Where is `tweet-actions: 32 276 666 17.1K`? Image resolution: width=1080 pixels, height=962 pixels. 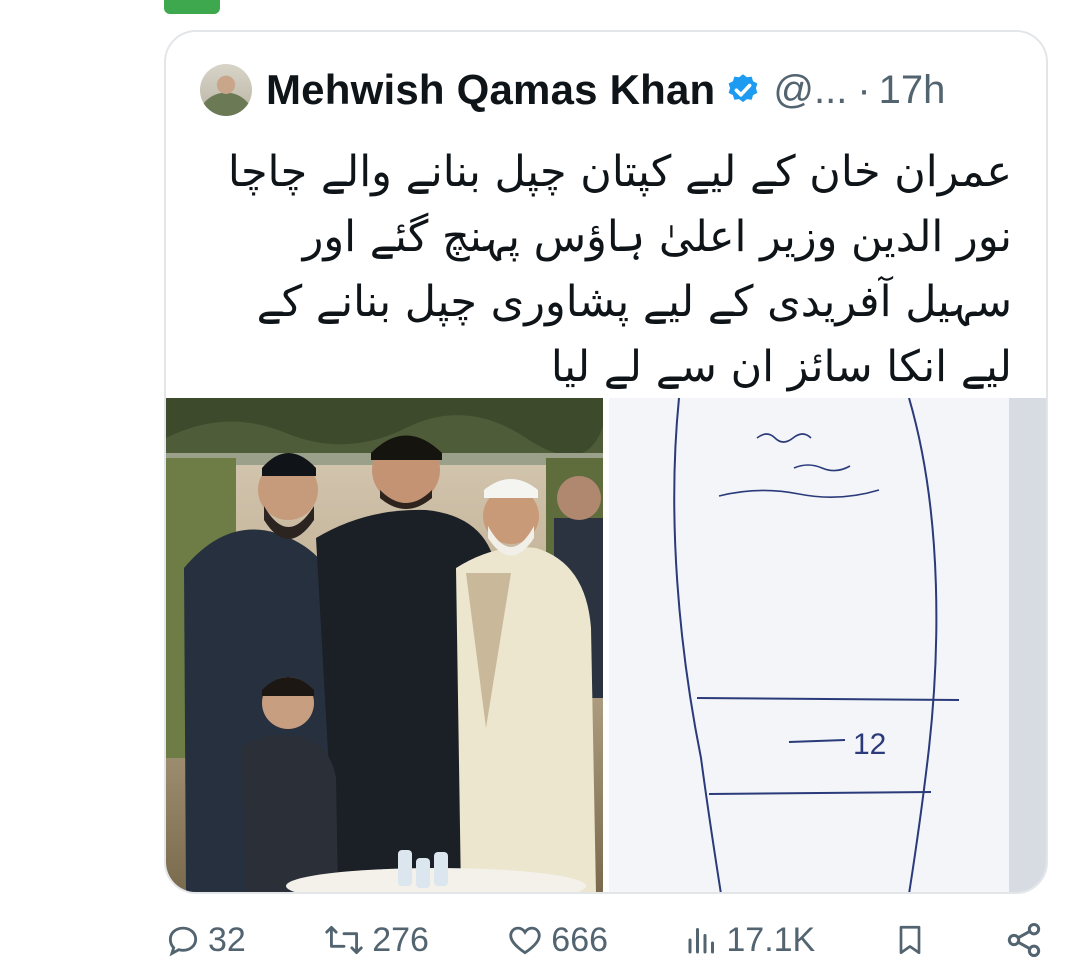
tweet-actions: 32 276 666 17.1K is located at coordinates (604, 940).